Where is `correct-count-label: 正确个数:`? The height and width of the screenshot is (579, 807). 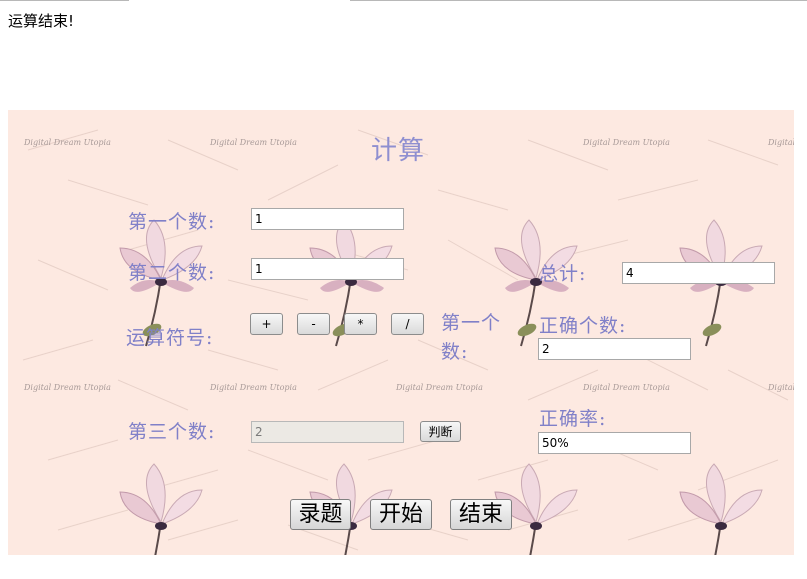 correct-count-label: 正确个数: is located at coordinates (583, 326).